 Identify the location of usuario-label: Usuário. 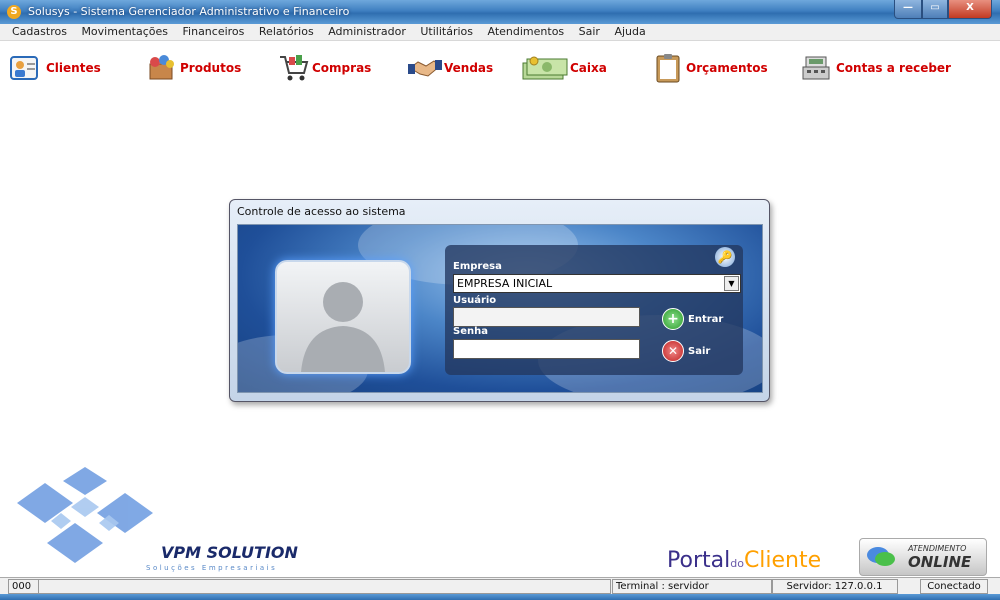
(475, 300).